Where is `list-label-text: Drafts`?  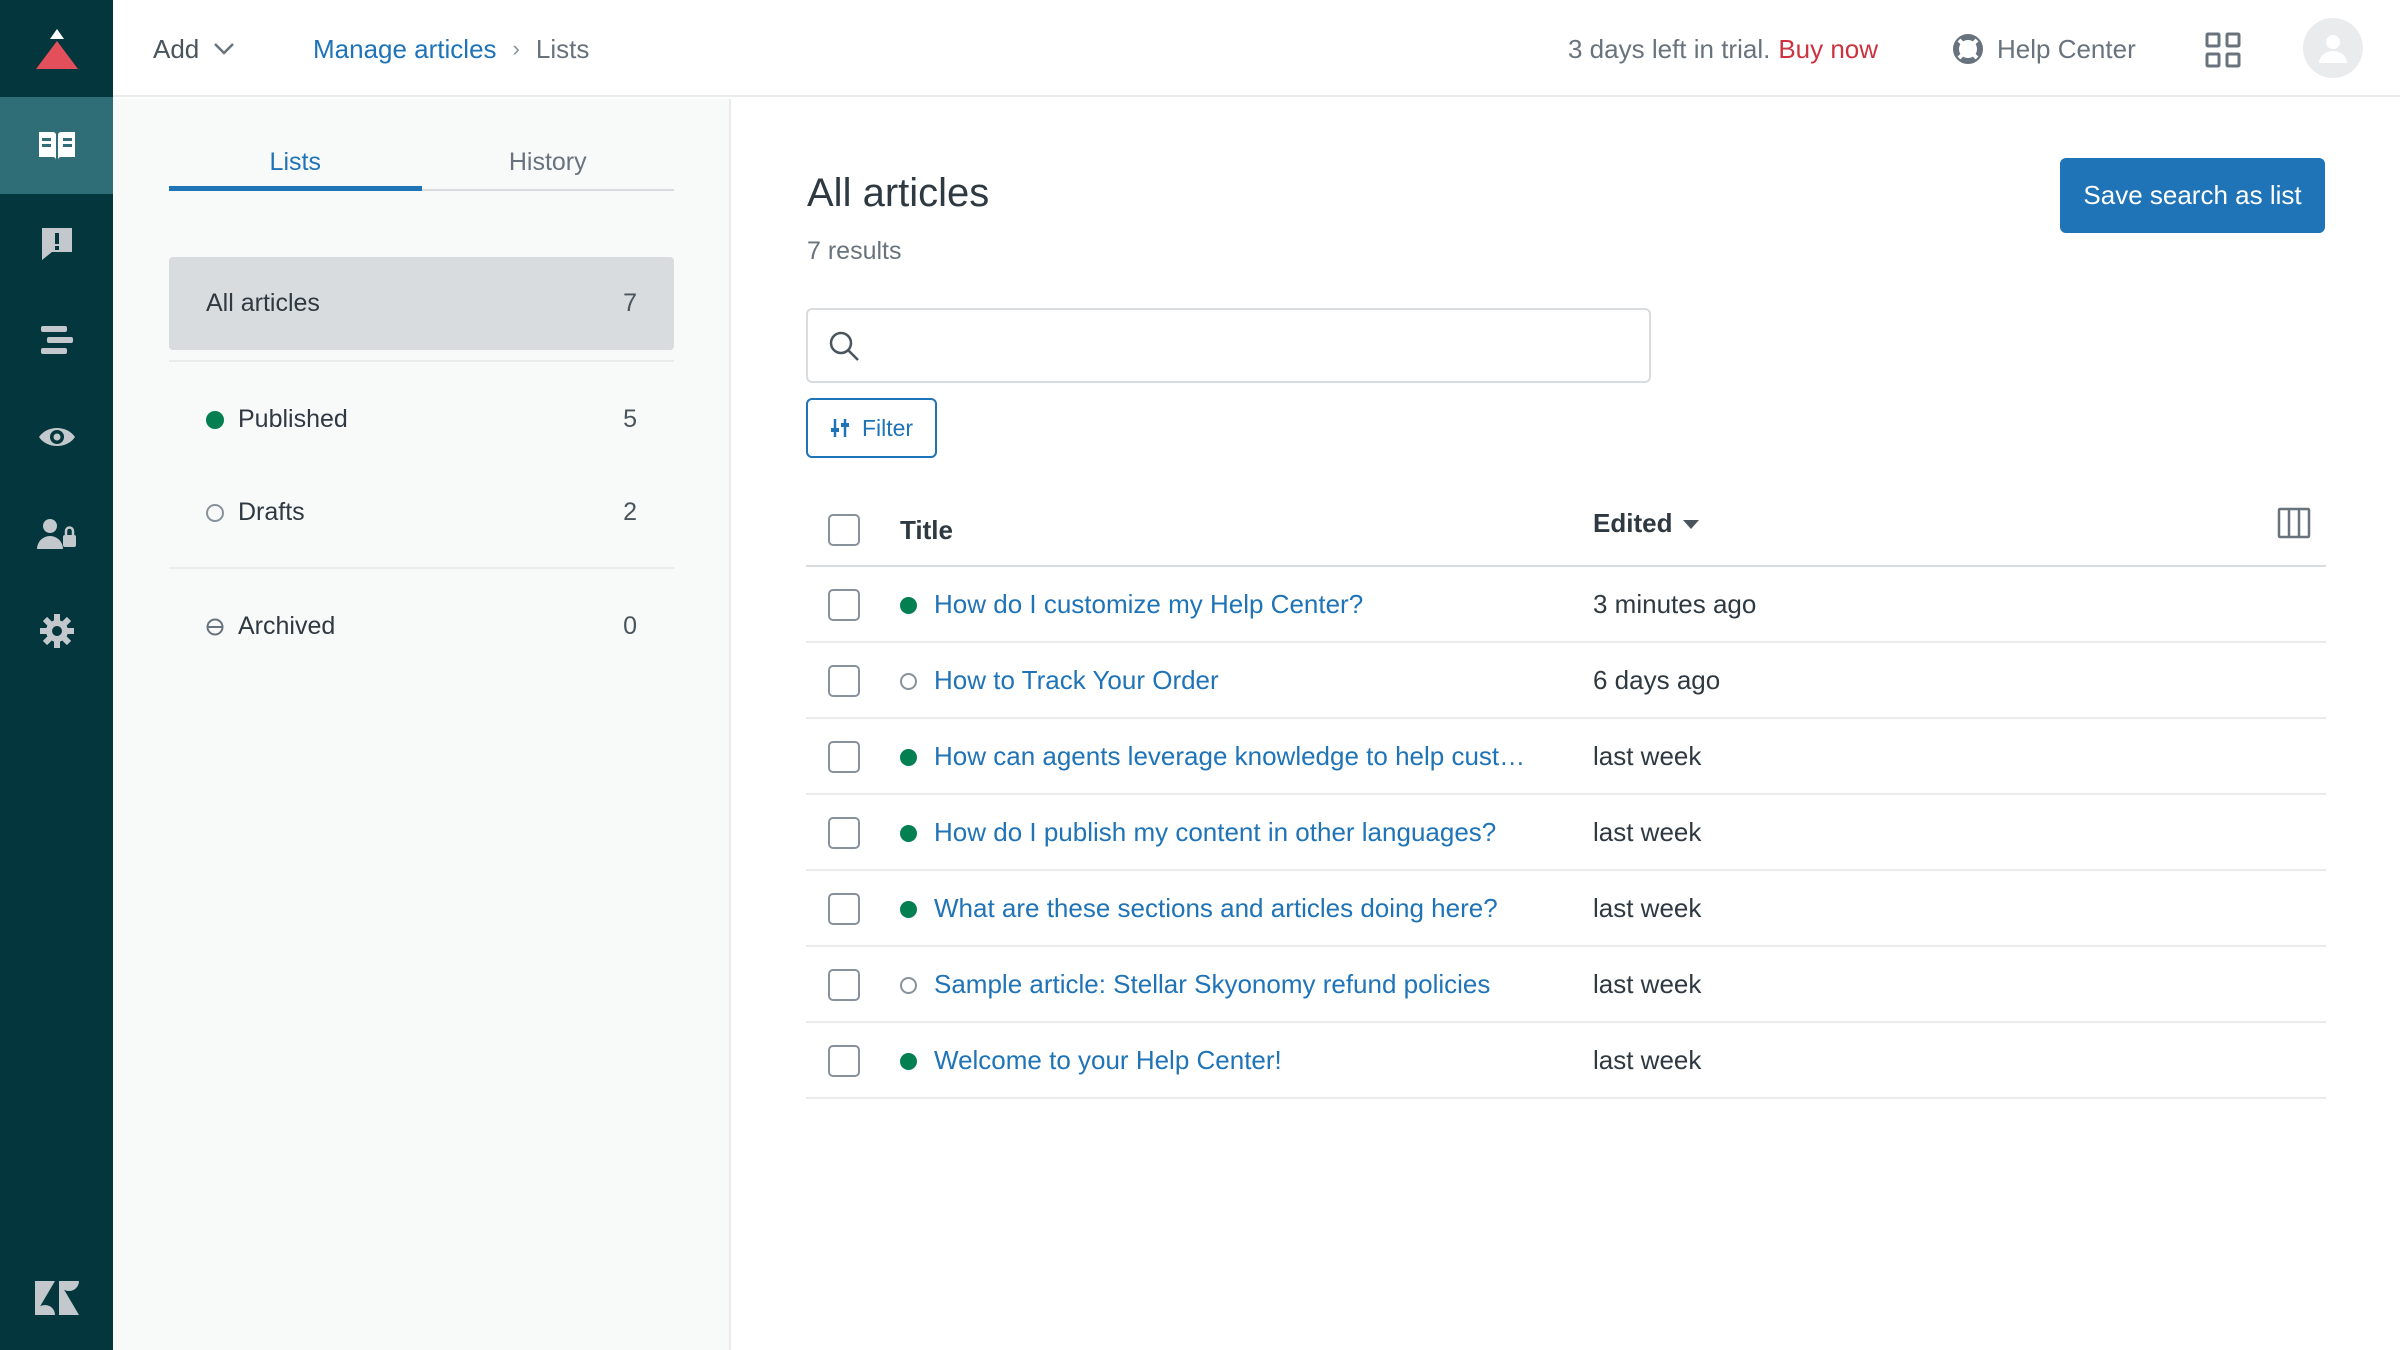
list-label-text: Drafts is located at coordinates (271, 512).